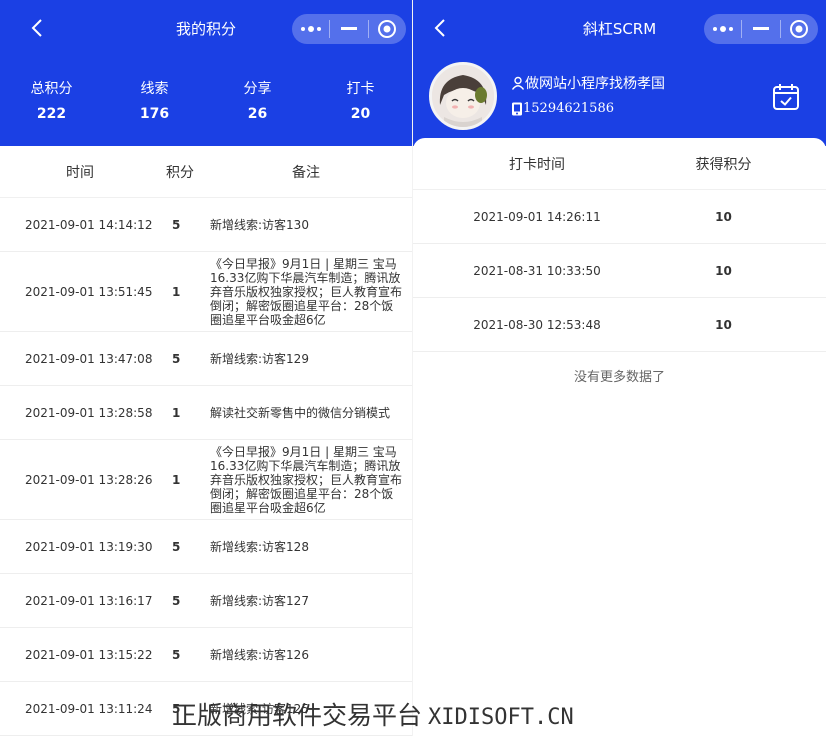  What do you see at coordinates (80, 172) in the screenshot?
I see `column-header-time: 时间` at bounding box center [80, 172].